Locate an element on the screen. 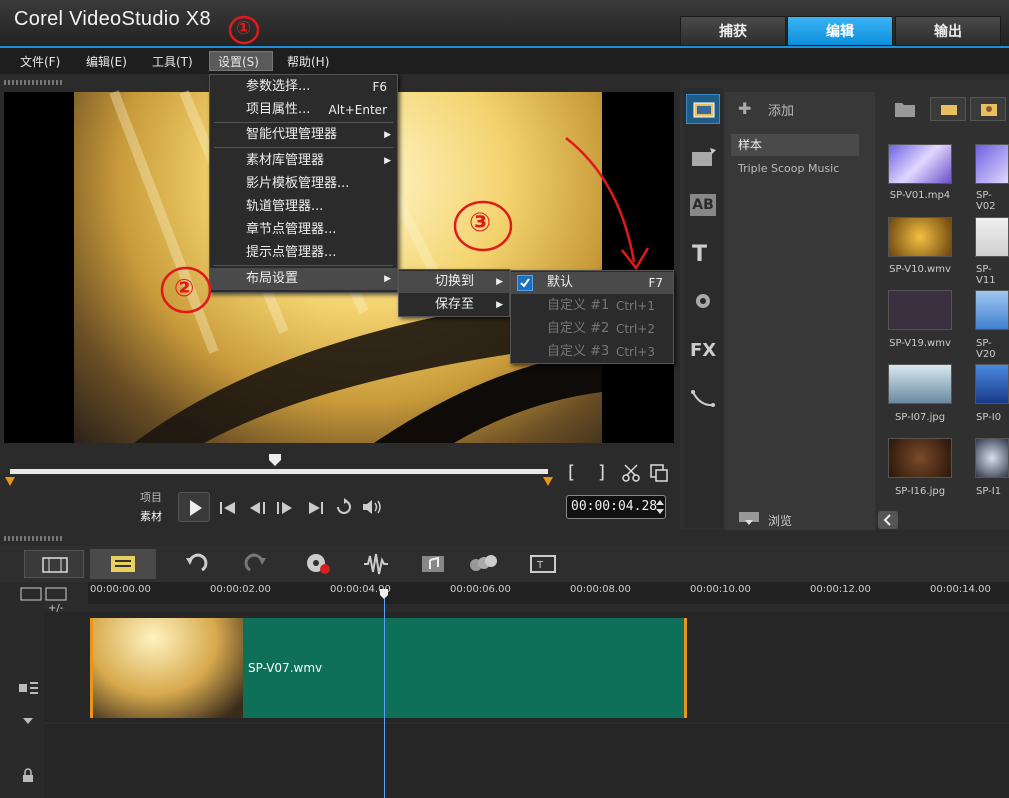 This screenshot has width=1009, height=798. folder-item-music: Triple Scoop Music is located at coordinates (788, 168).